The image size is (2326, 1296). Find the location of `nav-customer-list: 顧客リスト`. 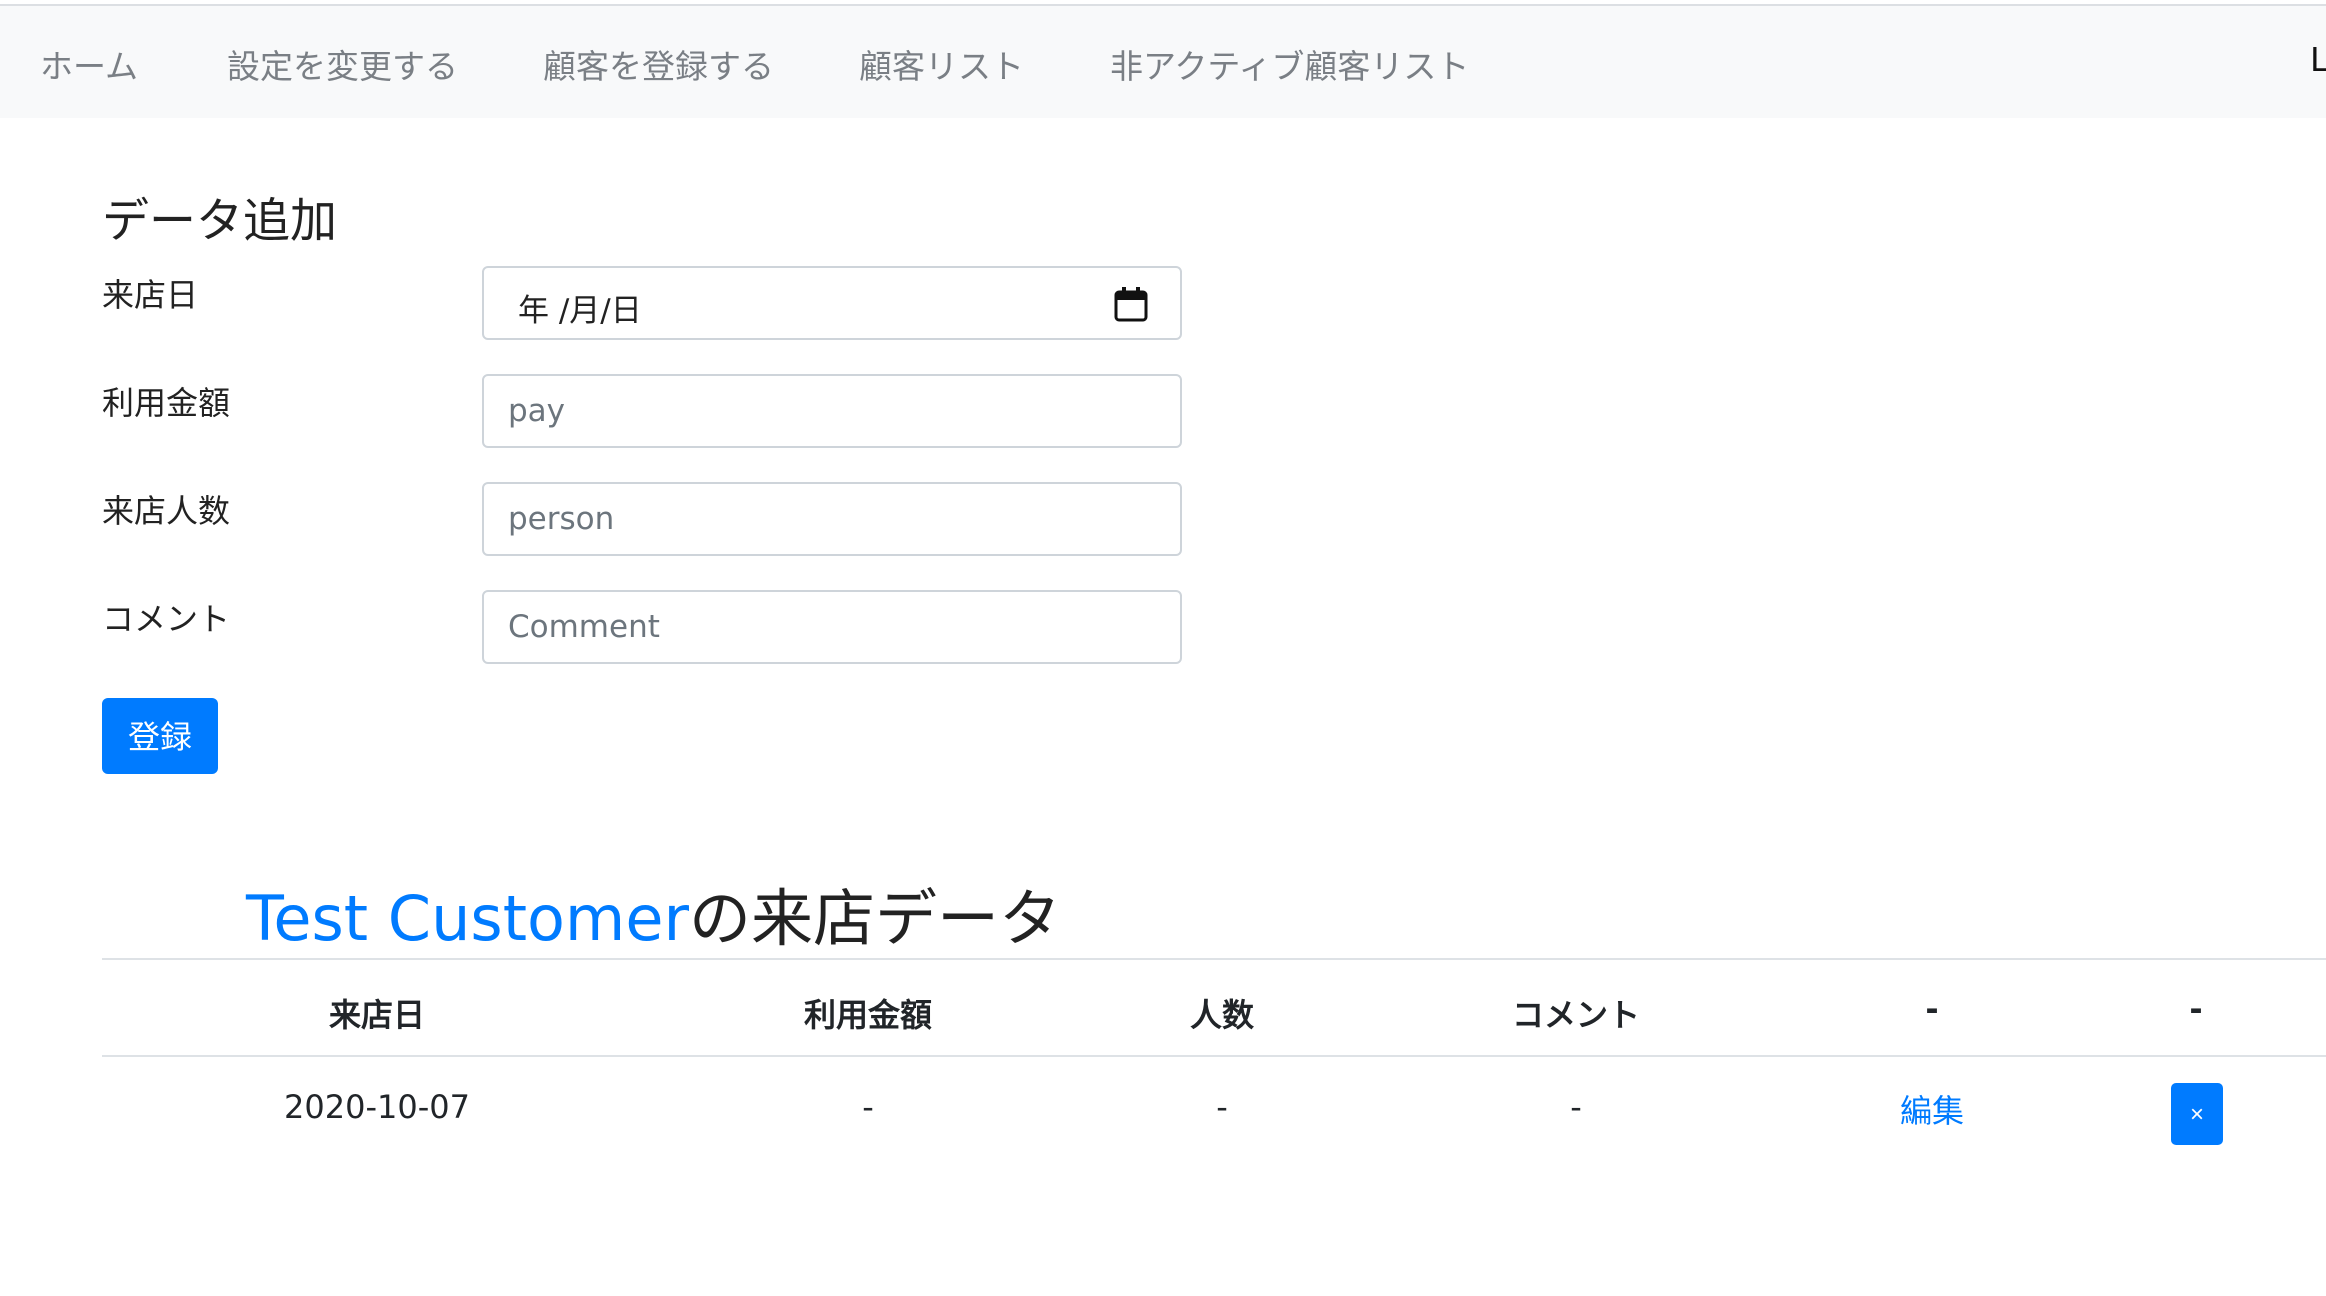

nav-customer-list: 顧客リスト is located at coordinates (941, 64).